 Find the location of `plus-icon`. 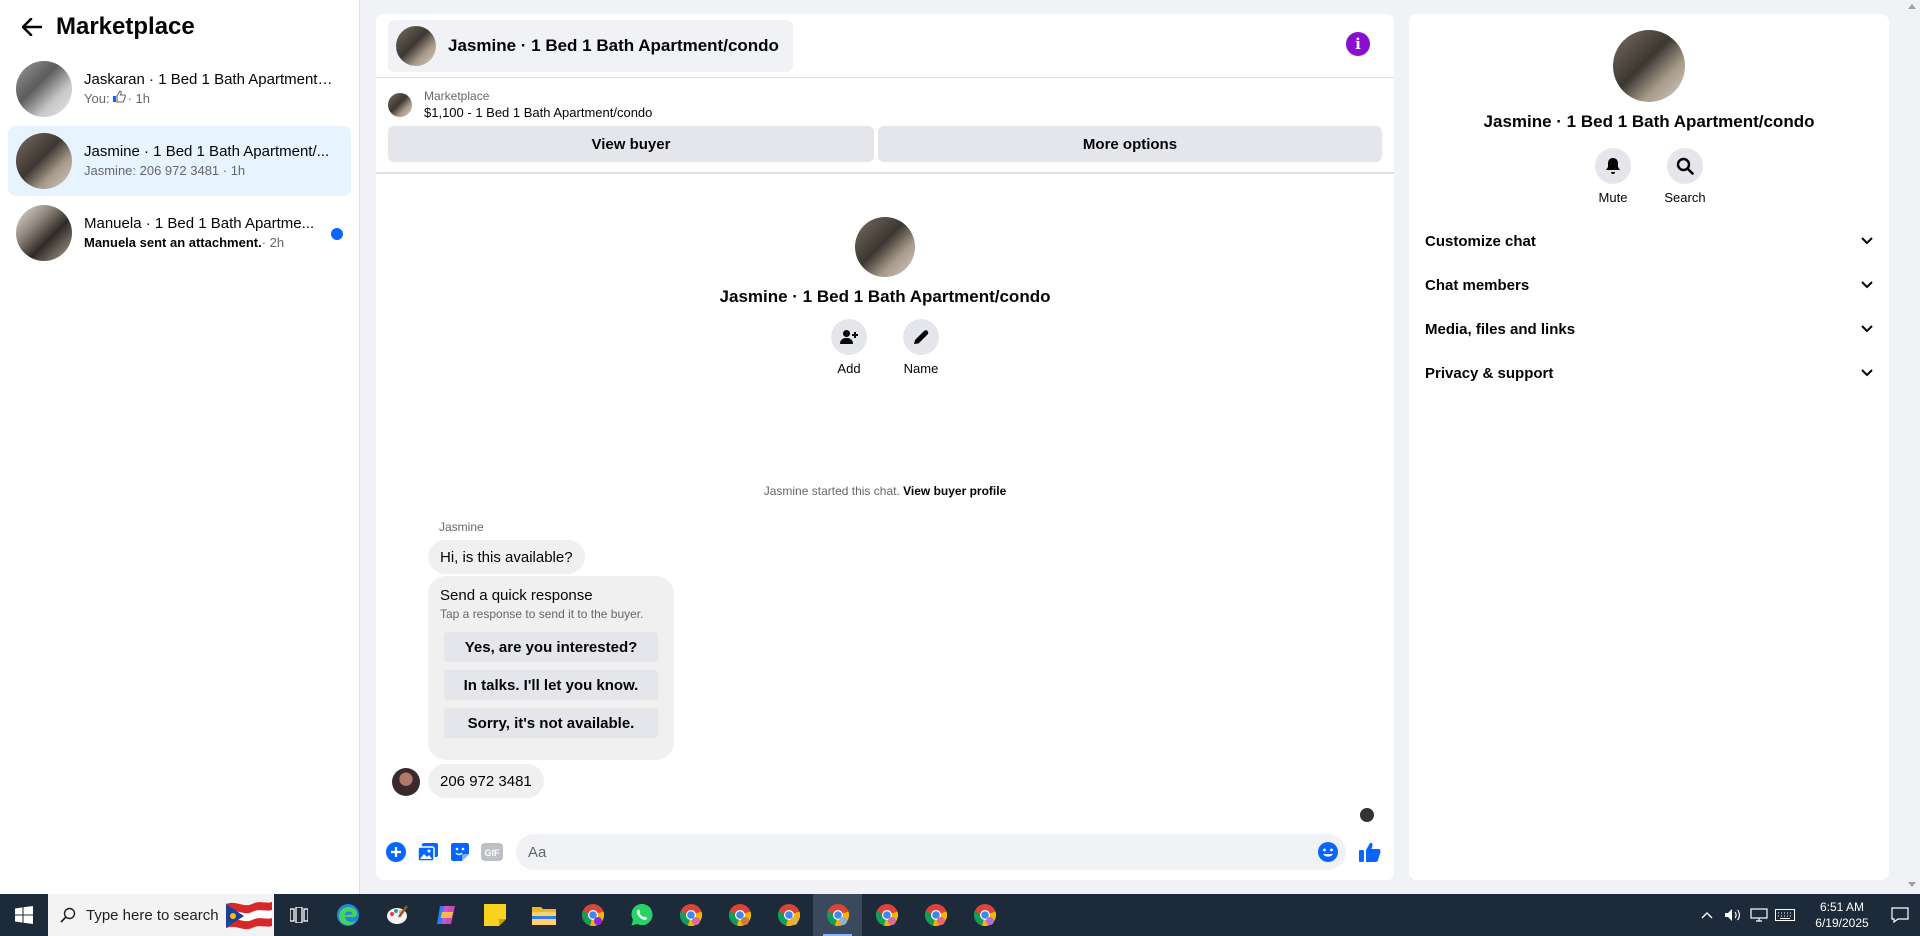

plus-icon is located at coordinates (396, 852).